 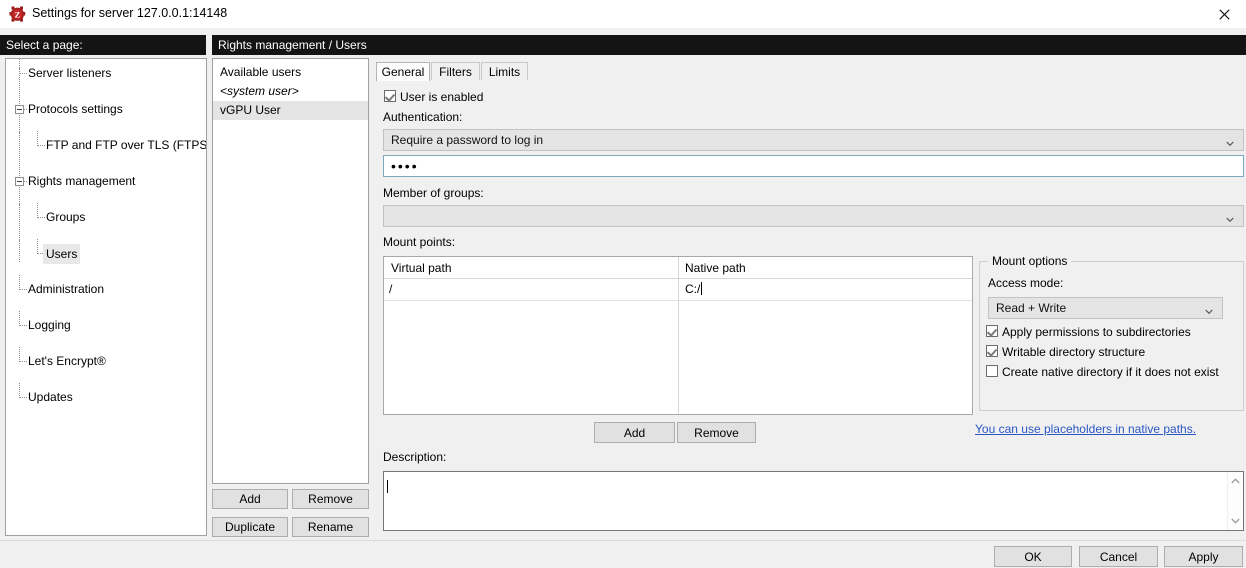 What do you see at coordinates (1026, 283) in the screenshot?
I see `access-mode-label: Access mode:` at bounding box center [1026, 283].